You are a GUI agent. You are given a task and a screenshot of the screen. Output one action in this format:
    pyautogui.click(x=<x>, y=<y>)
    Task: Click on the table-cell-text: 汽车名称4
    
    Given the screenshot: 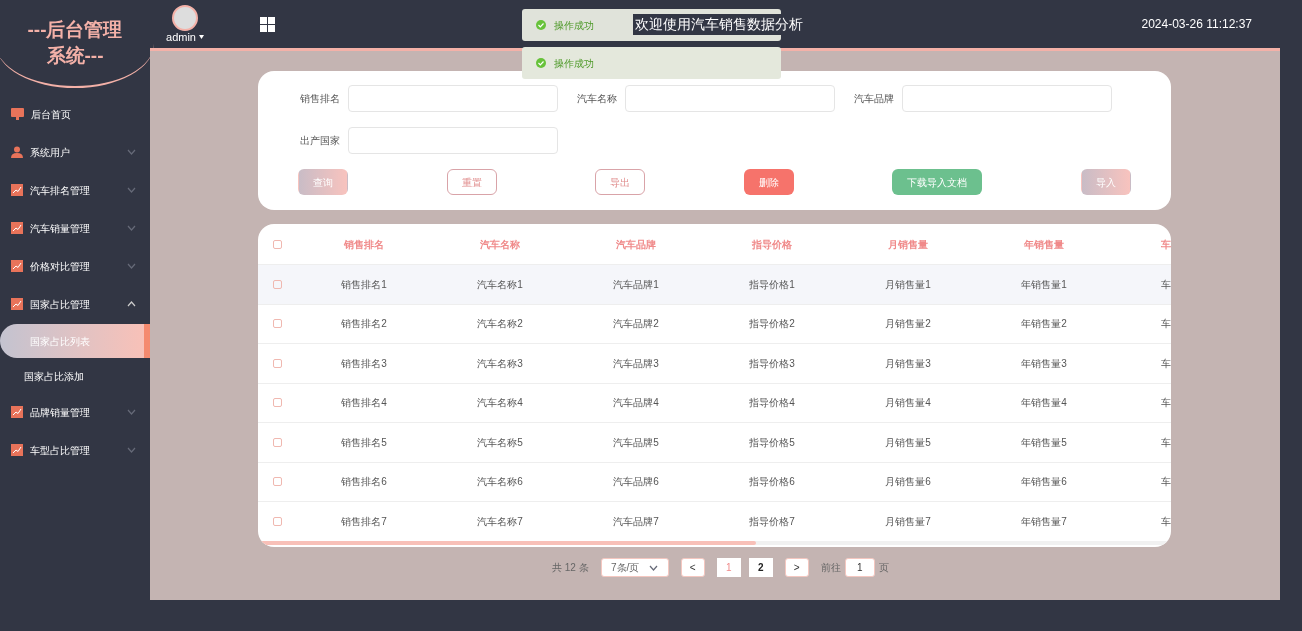 What is the action you would take?
    pyautogui.click(x=500, y=403)
    